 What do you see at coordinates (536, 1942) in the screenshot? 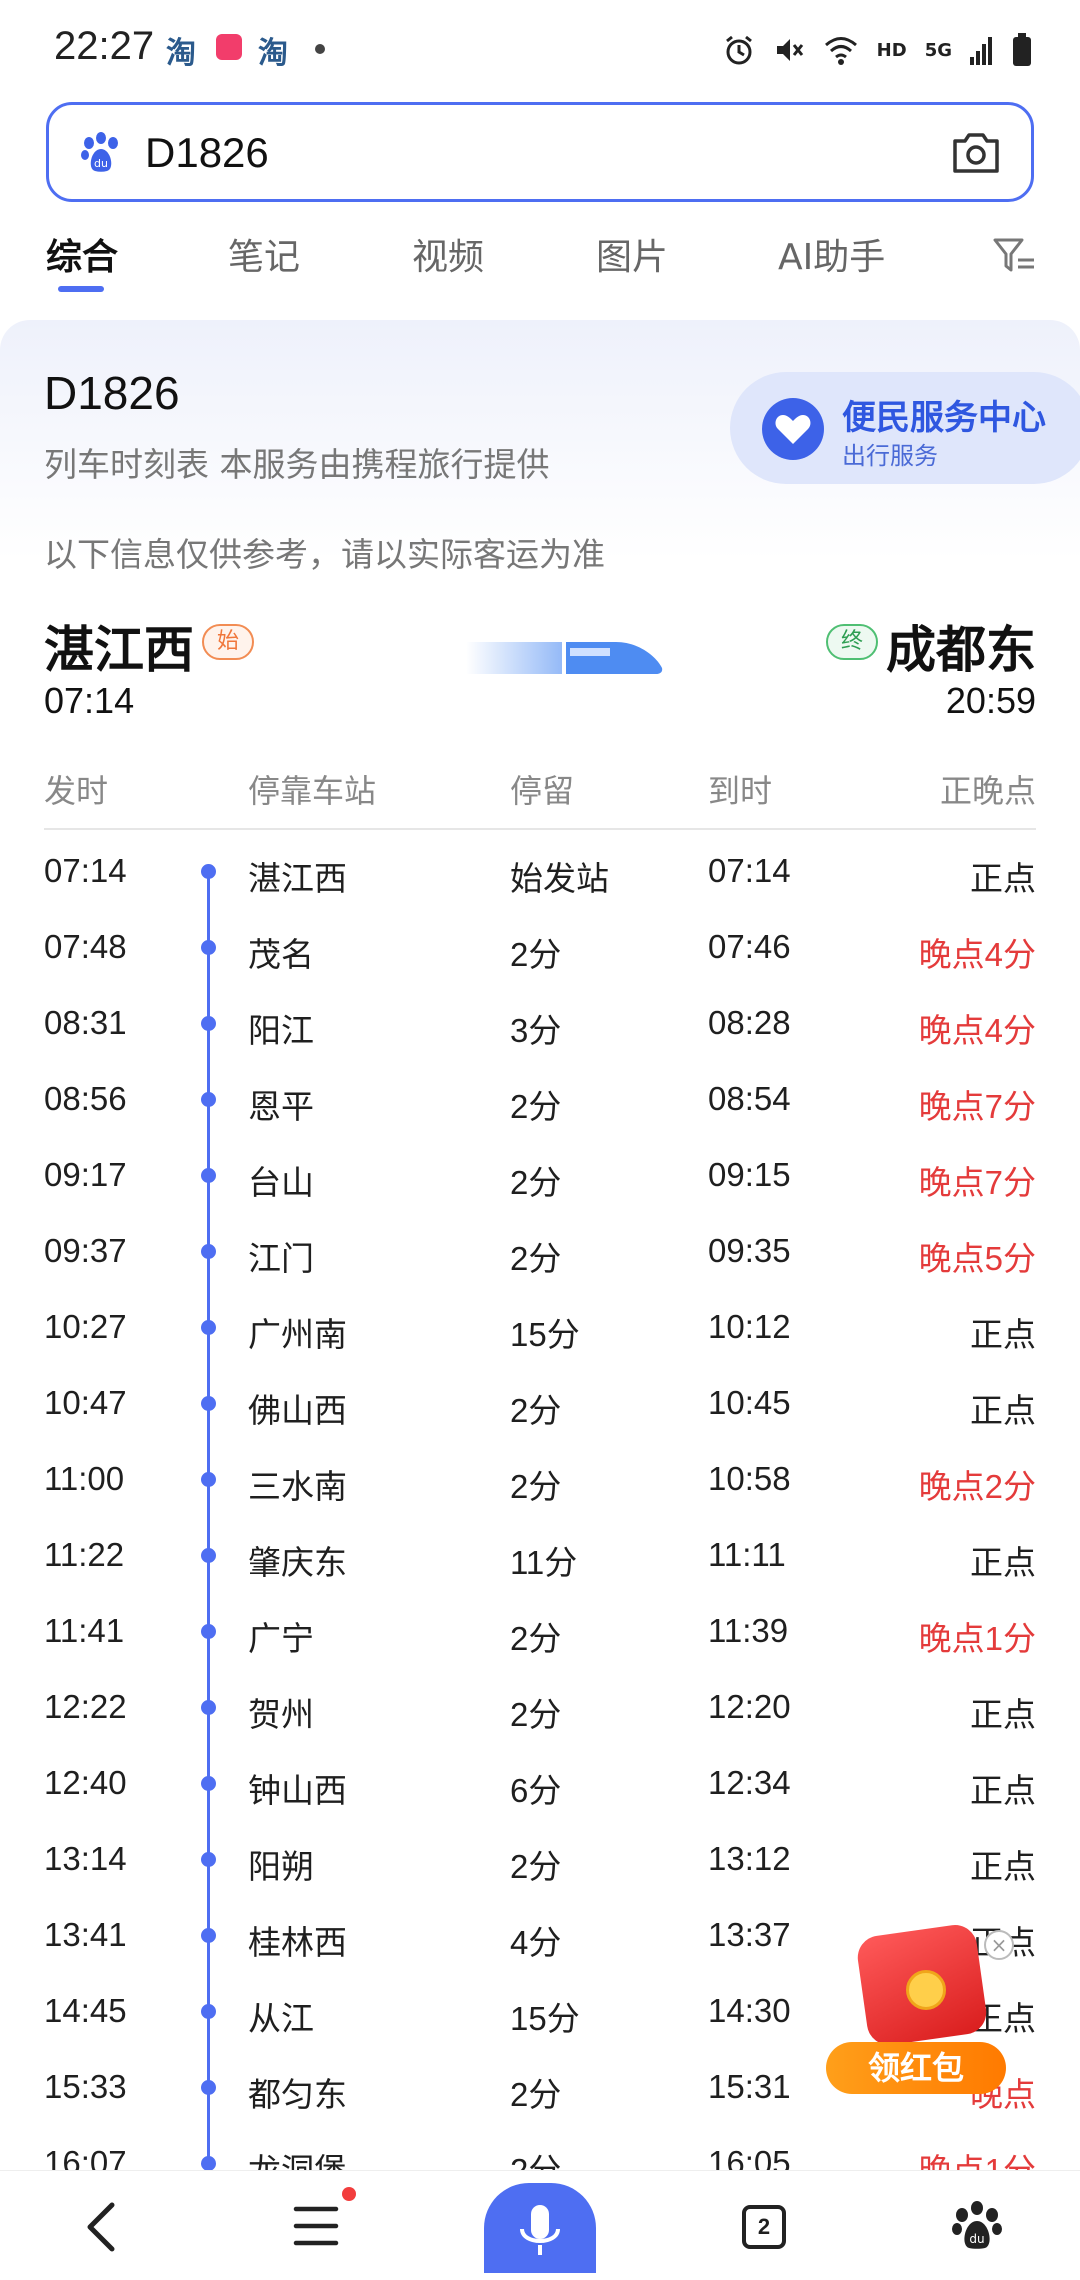
I see `stop-duration: 4分` at bounding box center [536, 1942].